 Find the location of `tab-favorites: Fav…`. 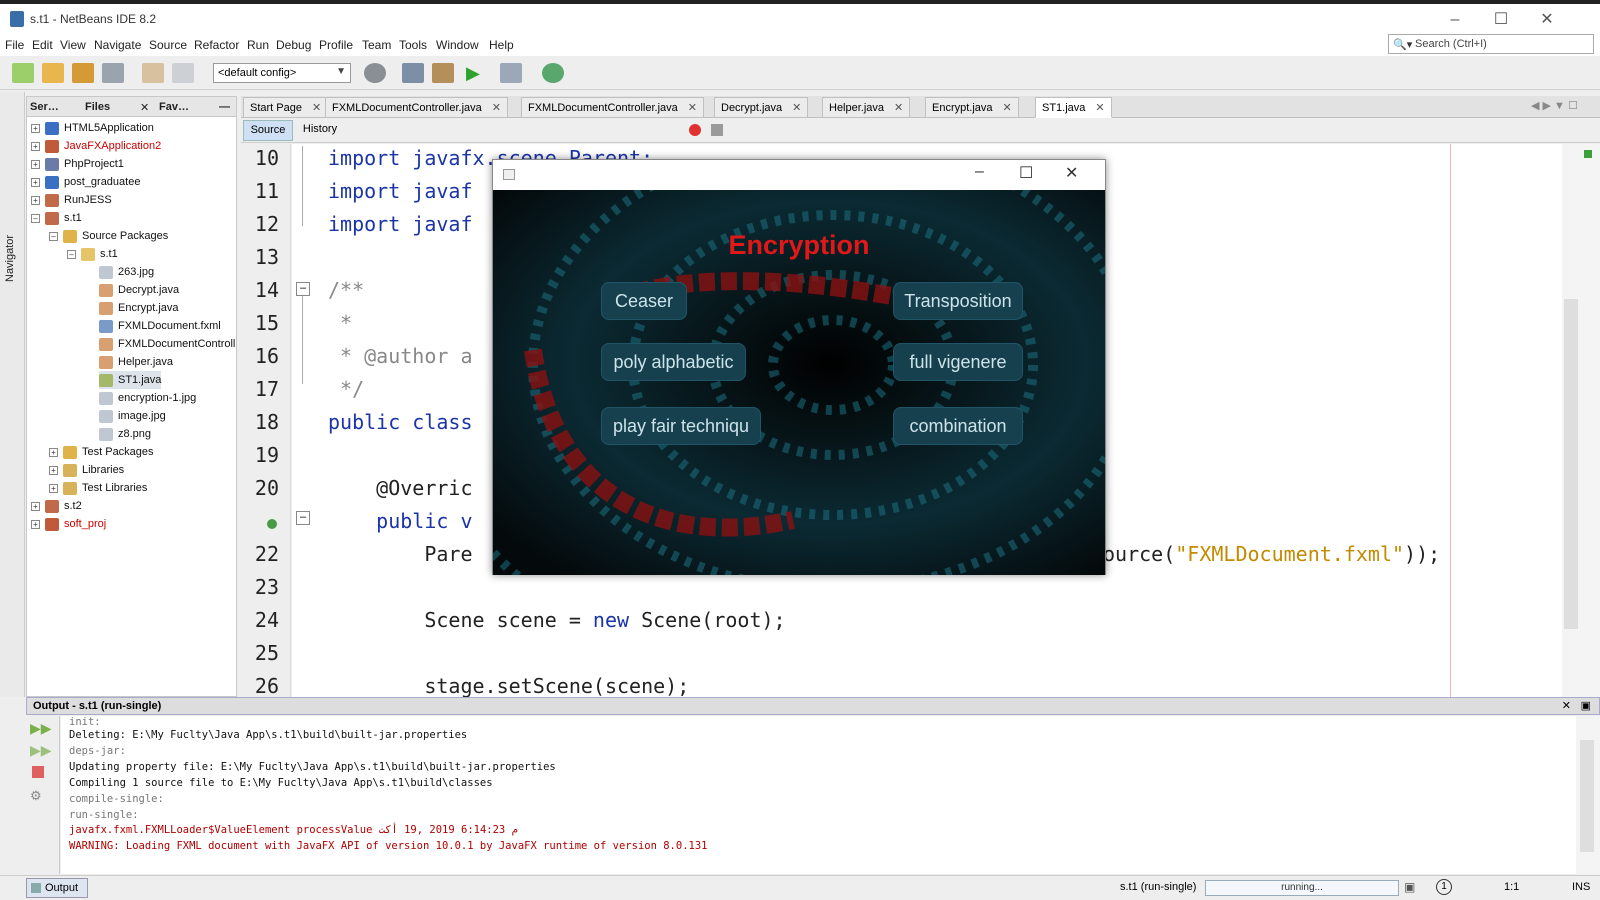

tab-favorites: Fav… is located at coordinates (174, 107).